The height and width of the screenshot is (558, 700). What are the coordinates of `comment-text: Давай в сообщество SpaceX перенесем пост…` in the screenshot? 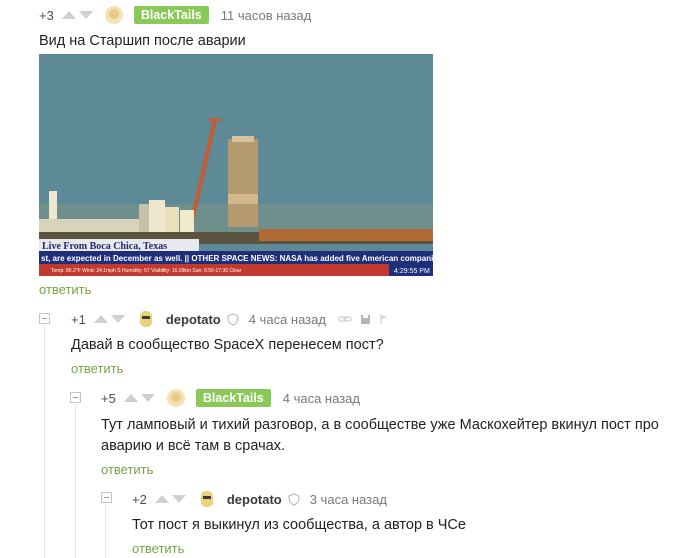 It's located at (227, 345).